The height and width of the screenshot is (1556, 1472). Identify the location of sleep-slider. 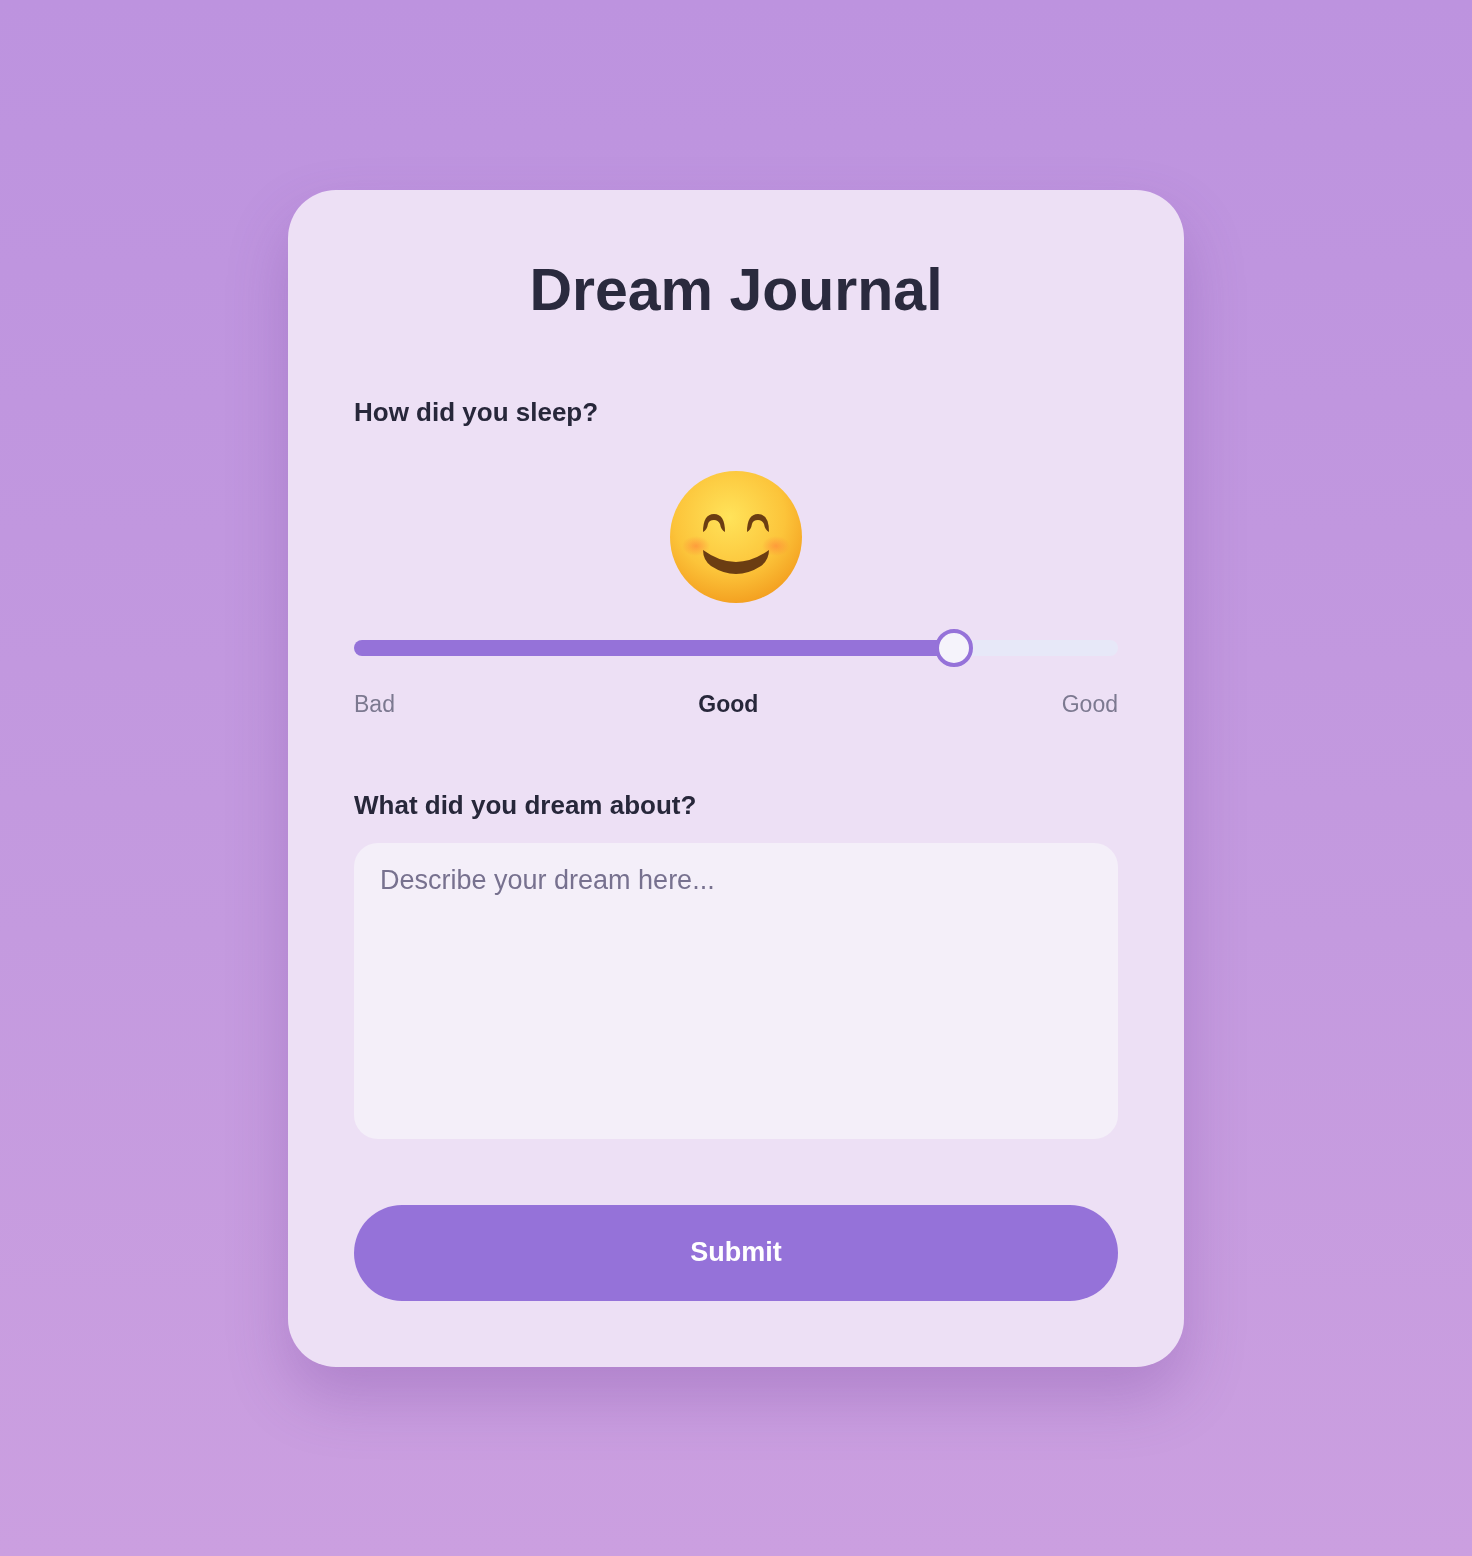
(736, 647).